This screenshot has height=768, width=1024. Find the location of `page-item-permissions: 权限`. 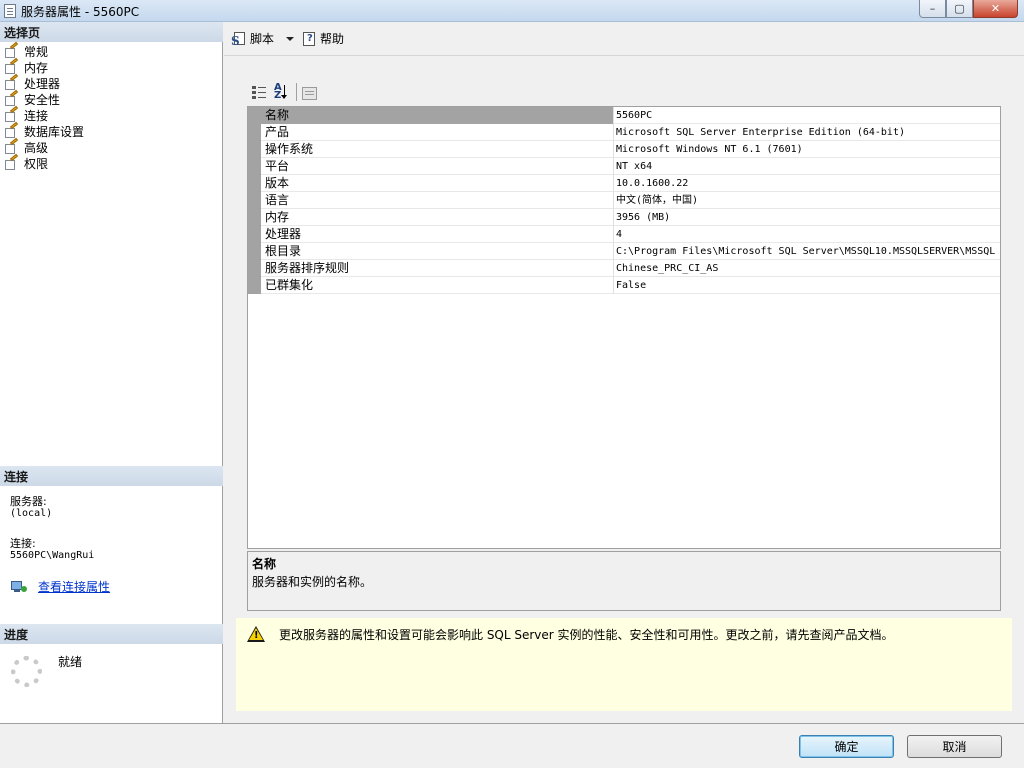

page-item-permissions: 权限 is located at coordinates (110, 162).